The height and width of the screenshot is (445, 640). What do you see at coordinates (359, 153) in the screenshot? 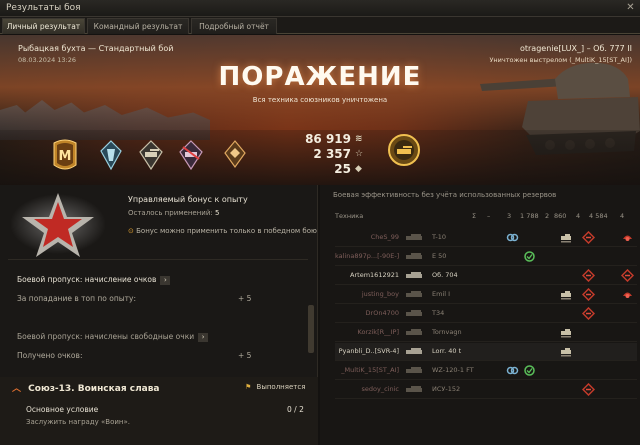
I see `xp-star-icon: ☆` at bounding box center [359, 153].